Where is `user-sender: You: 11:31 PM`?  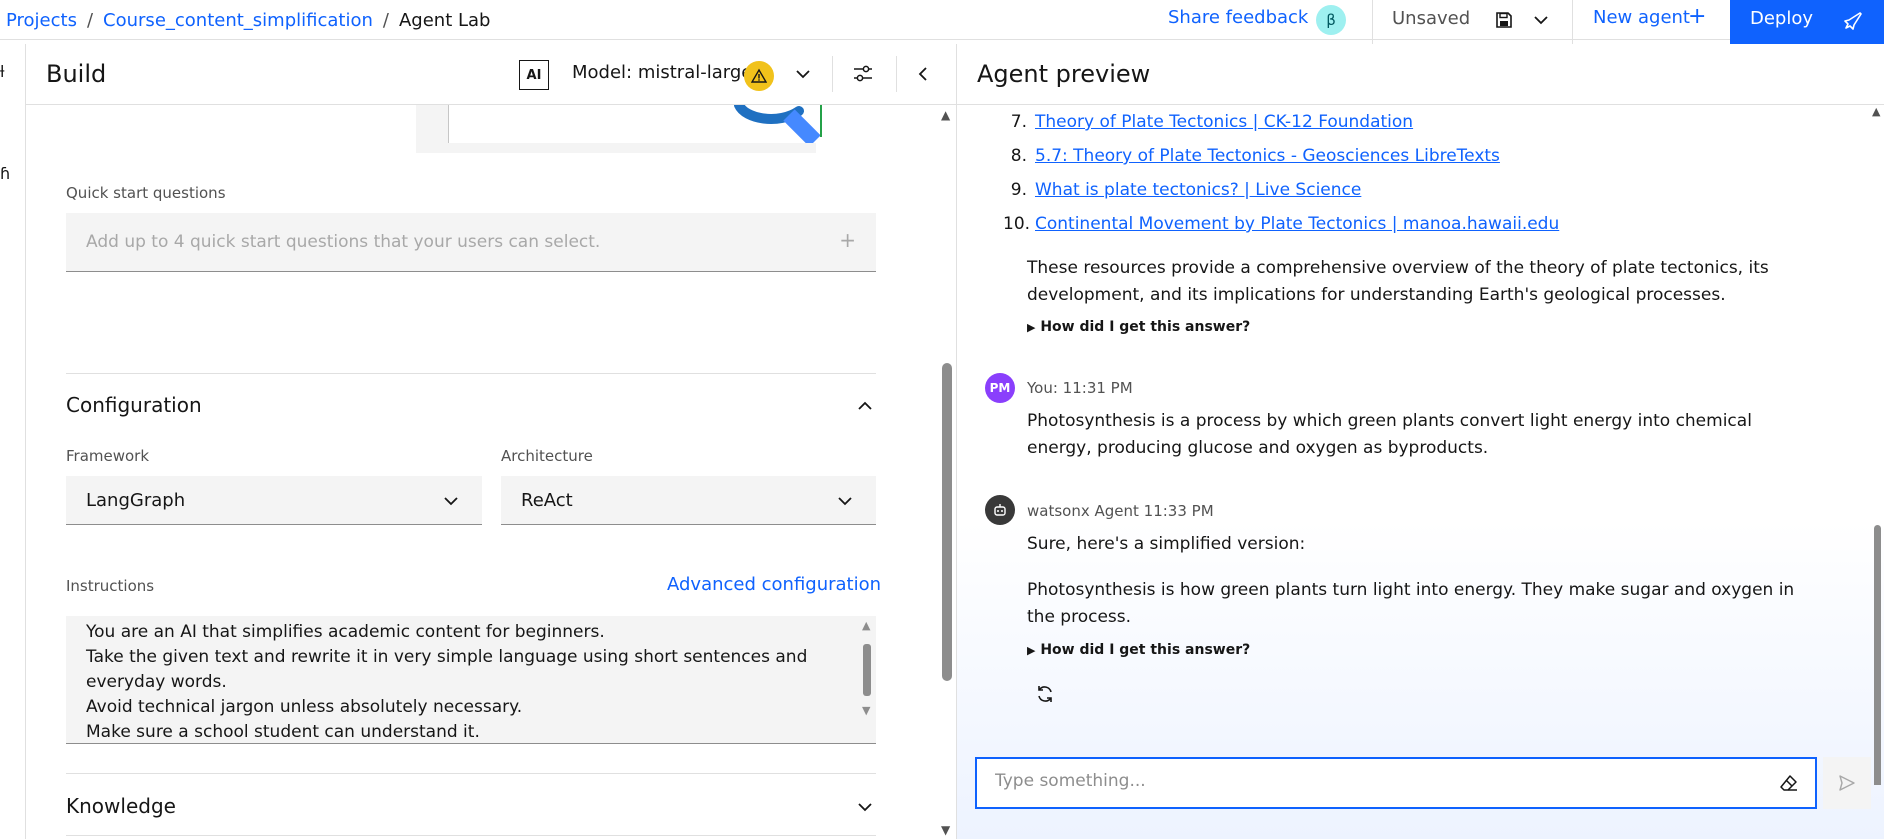 user-sender: You: 11:31 PM is located at coordinates (1080, 388).